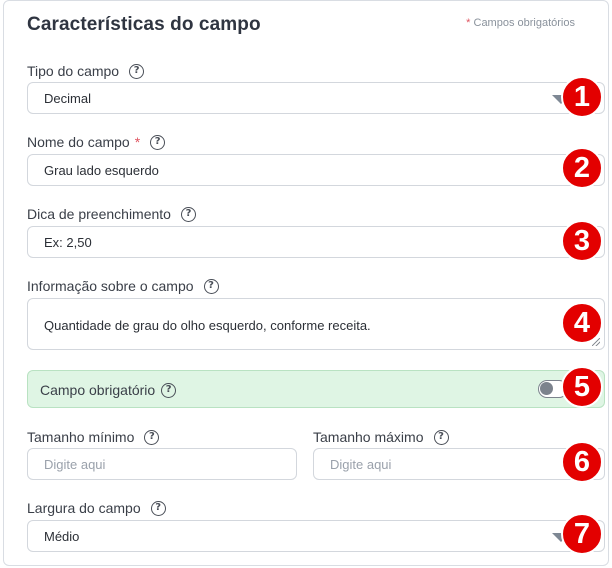 Image resolution: width=612 pixels, height=568 pixels. What do you see at coordinates (582, 462) in the screenshot?
I see `callout-badge-6: 6` at bounding box center [582, 462].